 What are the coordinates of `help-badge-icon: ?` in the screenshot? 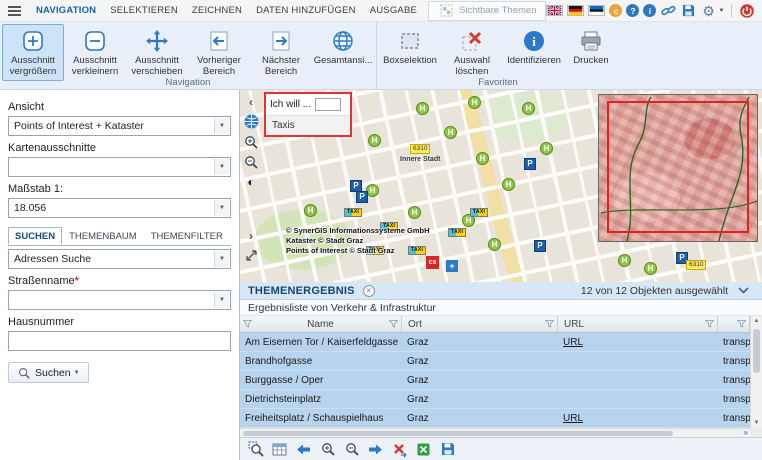 It's located at (633, 10).